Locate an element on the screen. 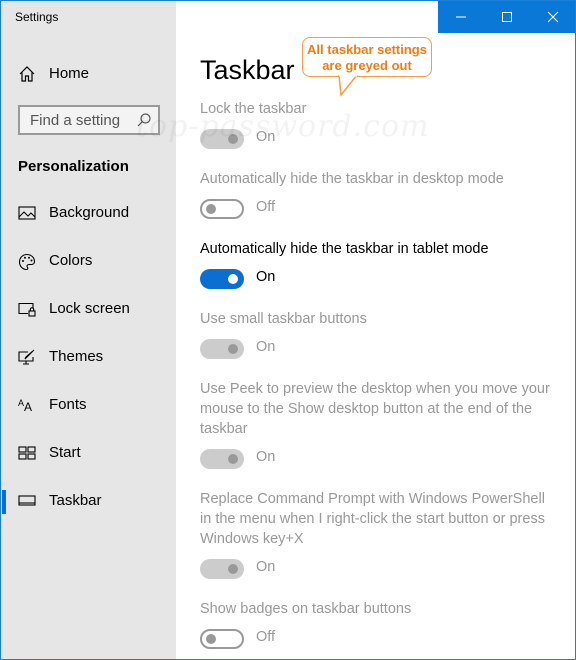  sidebar-item-label: Taskbar is located at coordinates (75, 500).